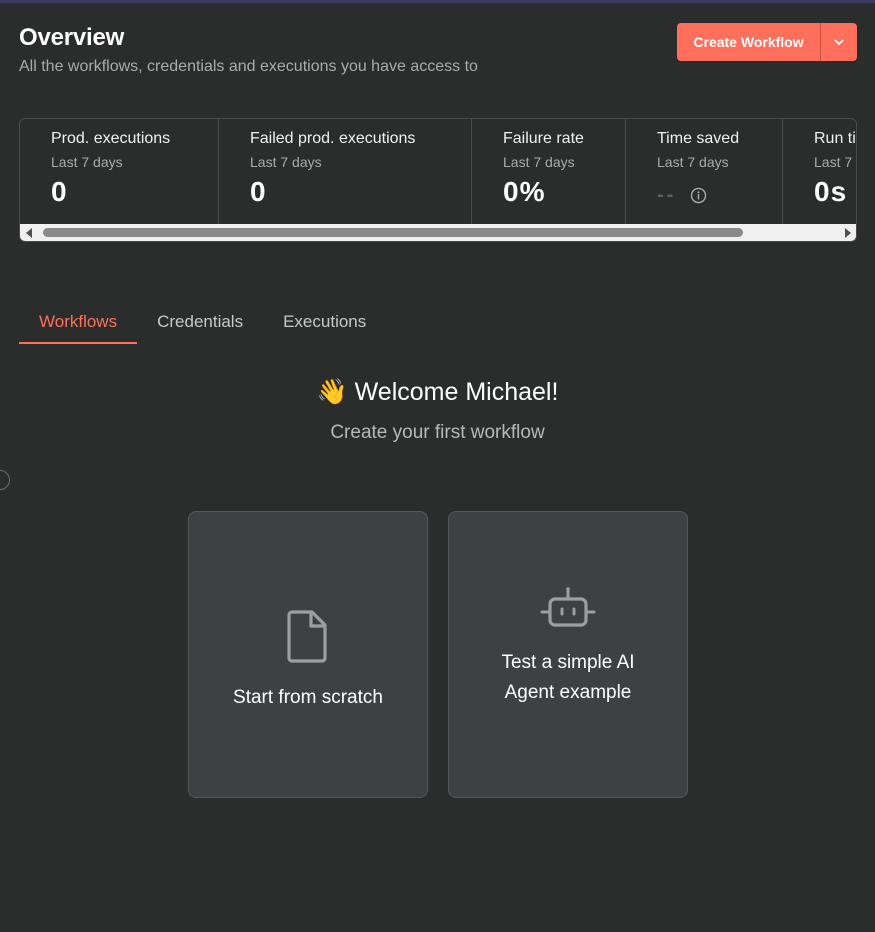 The height and width of the screenshot is (932, 875). Describe the element at coordinates (333, 138) in the screenshot. I see `stat-label: Failed prod. executions` at that location.